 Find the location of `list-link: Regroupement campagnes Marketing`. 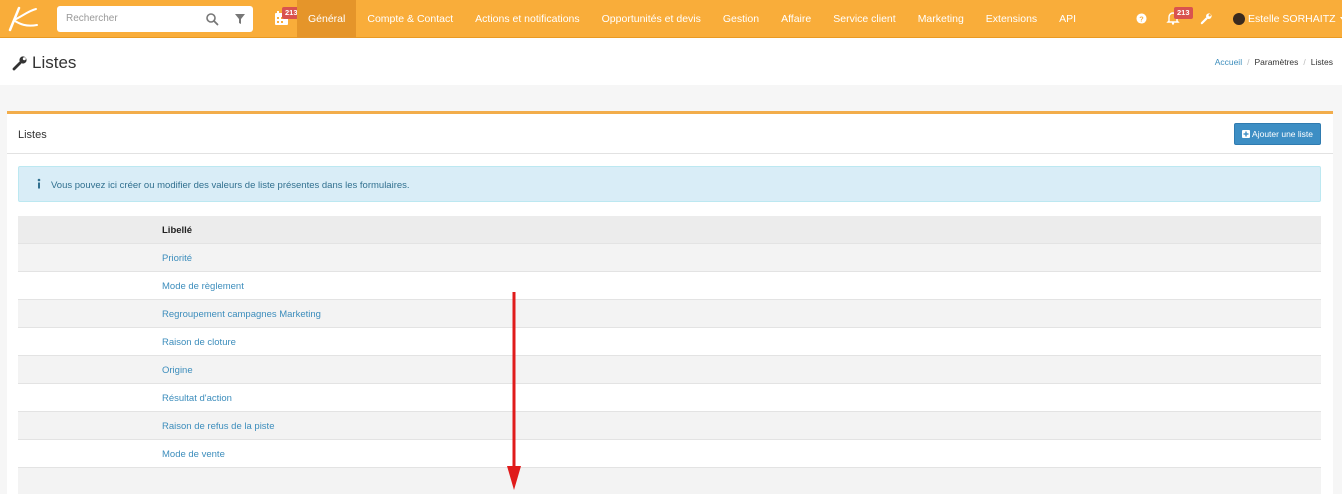

list-link: Regroupement campagnes Marketing is located at coordinates (241, 314).